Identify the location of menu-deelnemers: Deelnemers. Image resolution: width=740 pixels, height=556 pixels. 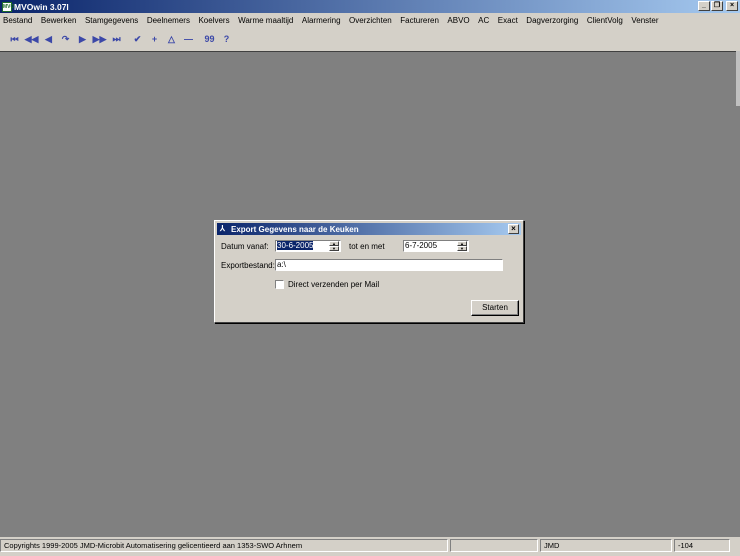
(168, 20).